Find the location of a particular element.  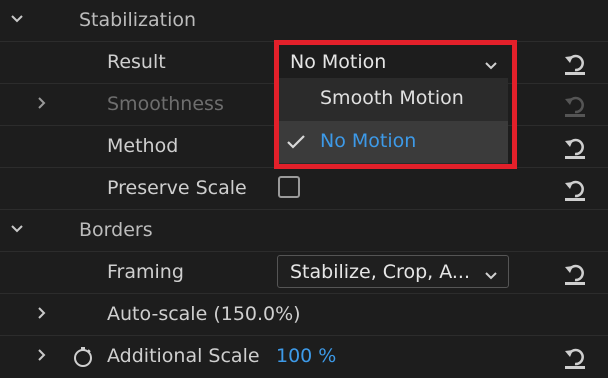

property-row-auto-scale: Auto-scale (150.0%) is located at coordinates (304, 315).